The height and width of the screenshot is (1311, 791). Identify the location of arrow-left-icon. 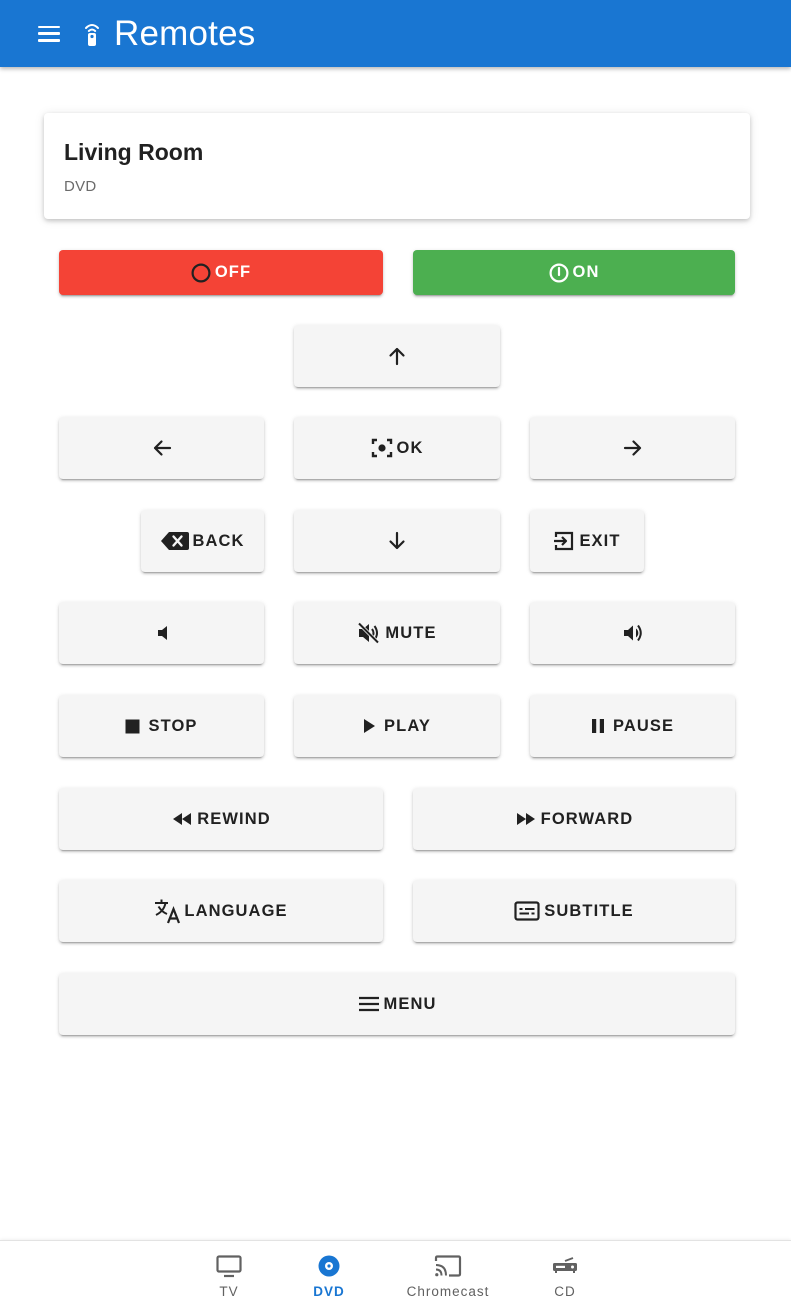
(162, 448).